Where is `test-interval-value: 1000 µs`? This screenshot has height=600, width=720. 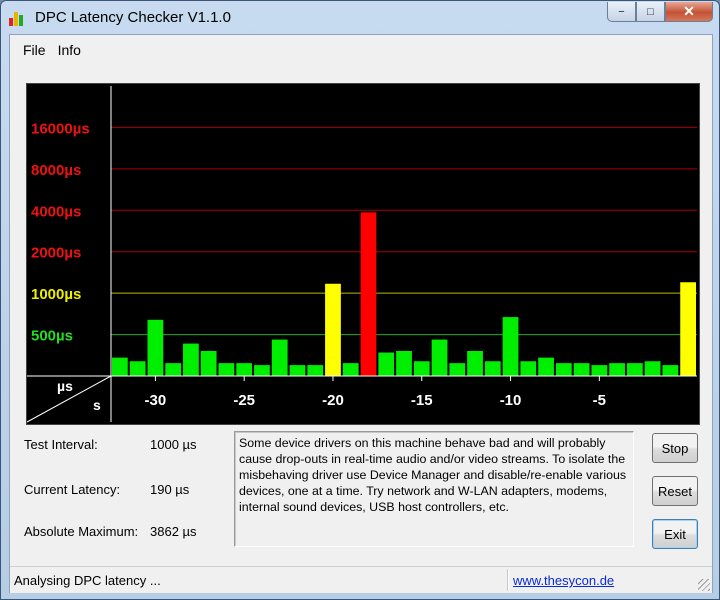
test-interval-value: 1000 µs is located at coordinates (173, 444).